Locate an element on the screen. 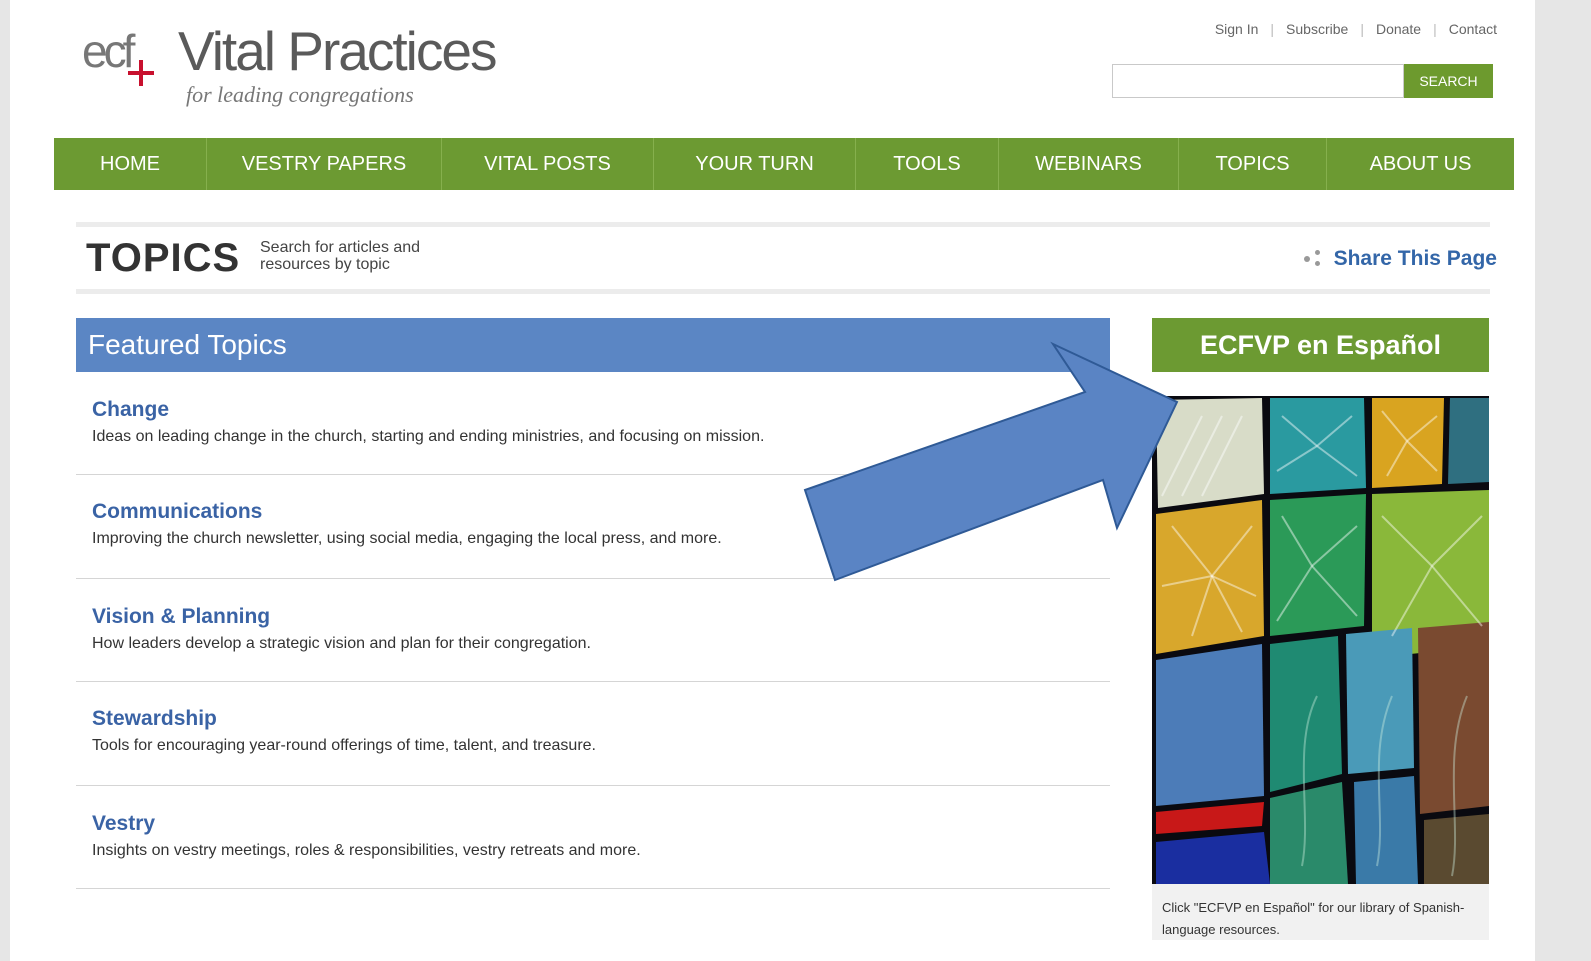 Image resolution: width=1591 pixels, height=961 pixels. topic-link-vision-planning: Vision & Planning is located at coordinates (181, 617).